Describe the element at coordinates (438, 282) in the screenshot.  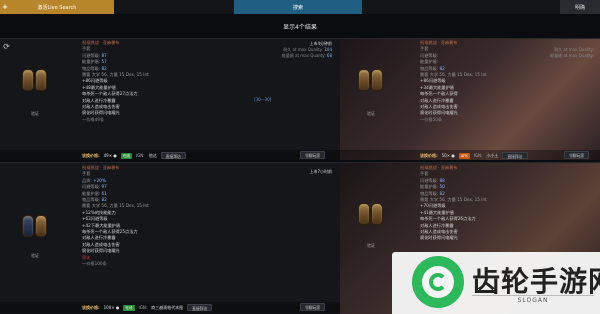
I see `gear-logo-icon` at that location.